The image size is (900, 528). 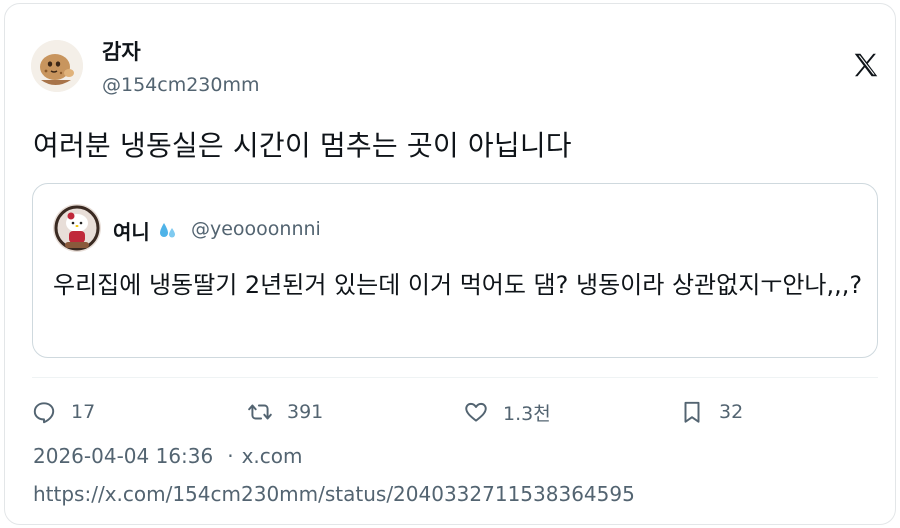 What do you see at coordinates (305, 412) in the screenshot?
I see `repost-count: 391` at bounding box center [305, 412].